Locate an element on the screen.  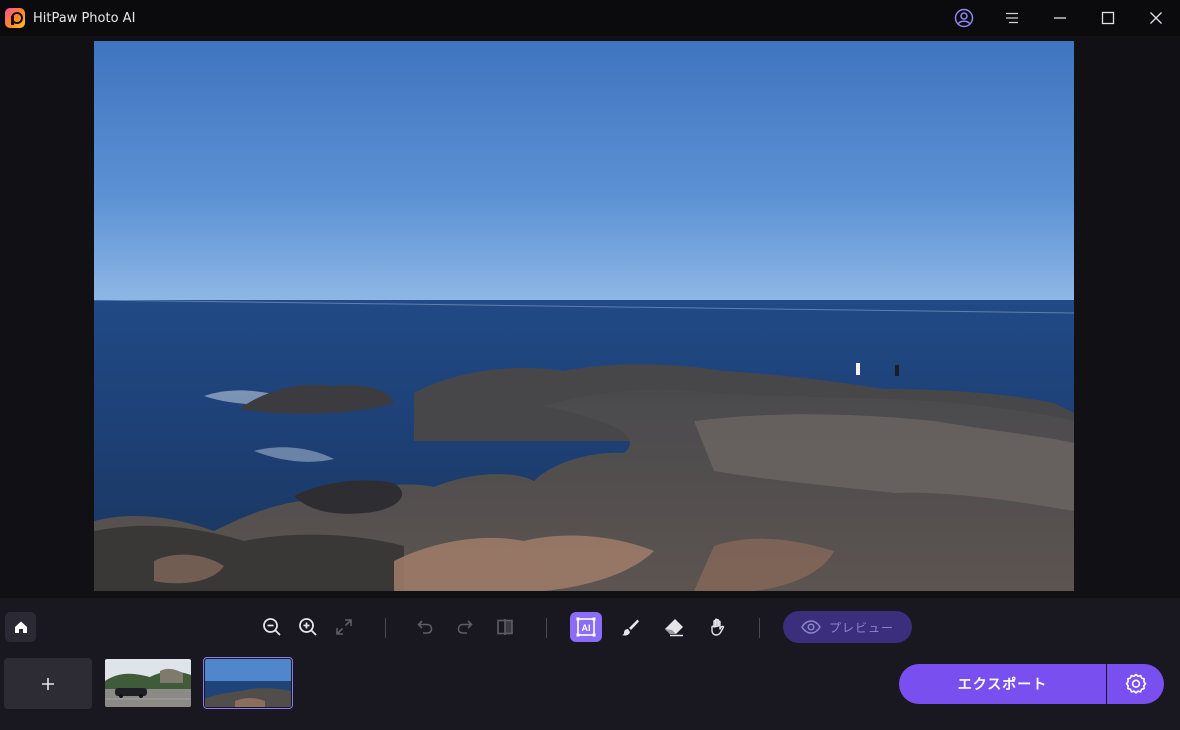
window-controls is located at coordinates (1060, 18).